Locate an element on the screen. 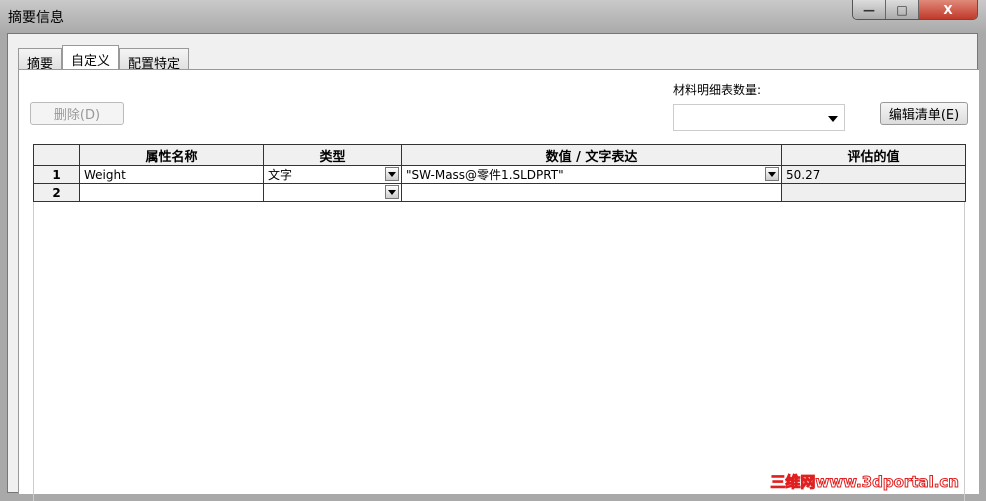  minimize-button: — is located at coordinates (869, 9).